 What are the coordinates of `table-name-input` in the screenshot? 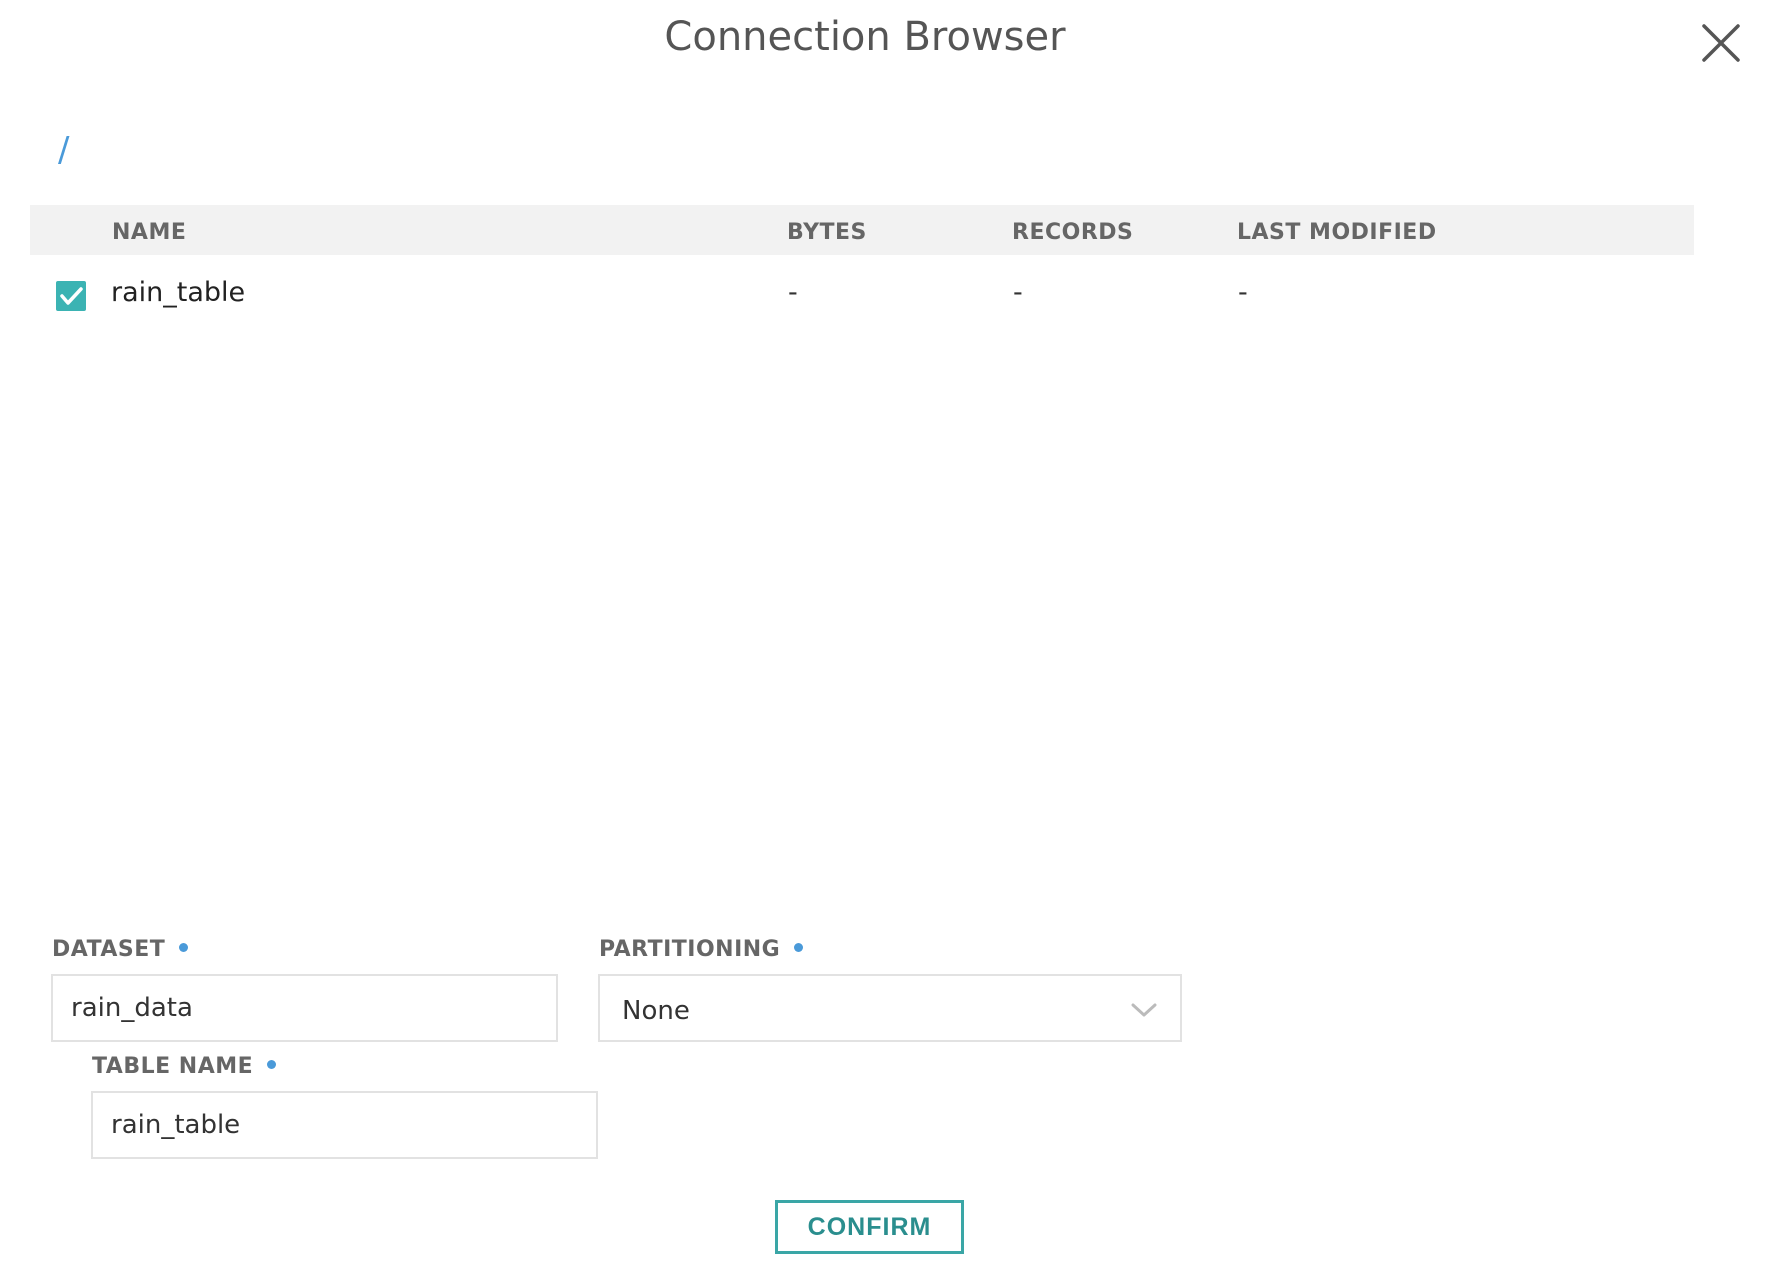 It's located at (344, 1125).